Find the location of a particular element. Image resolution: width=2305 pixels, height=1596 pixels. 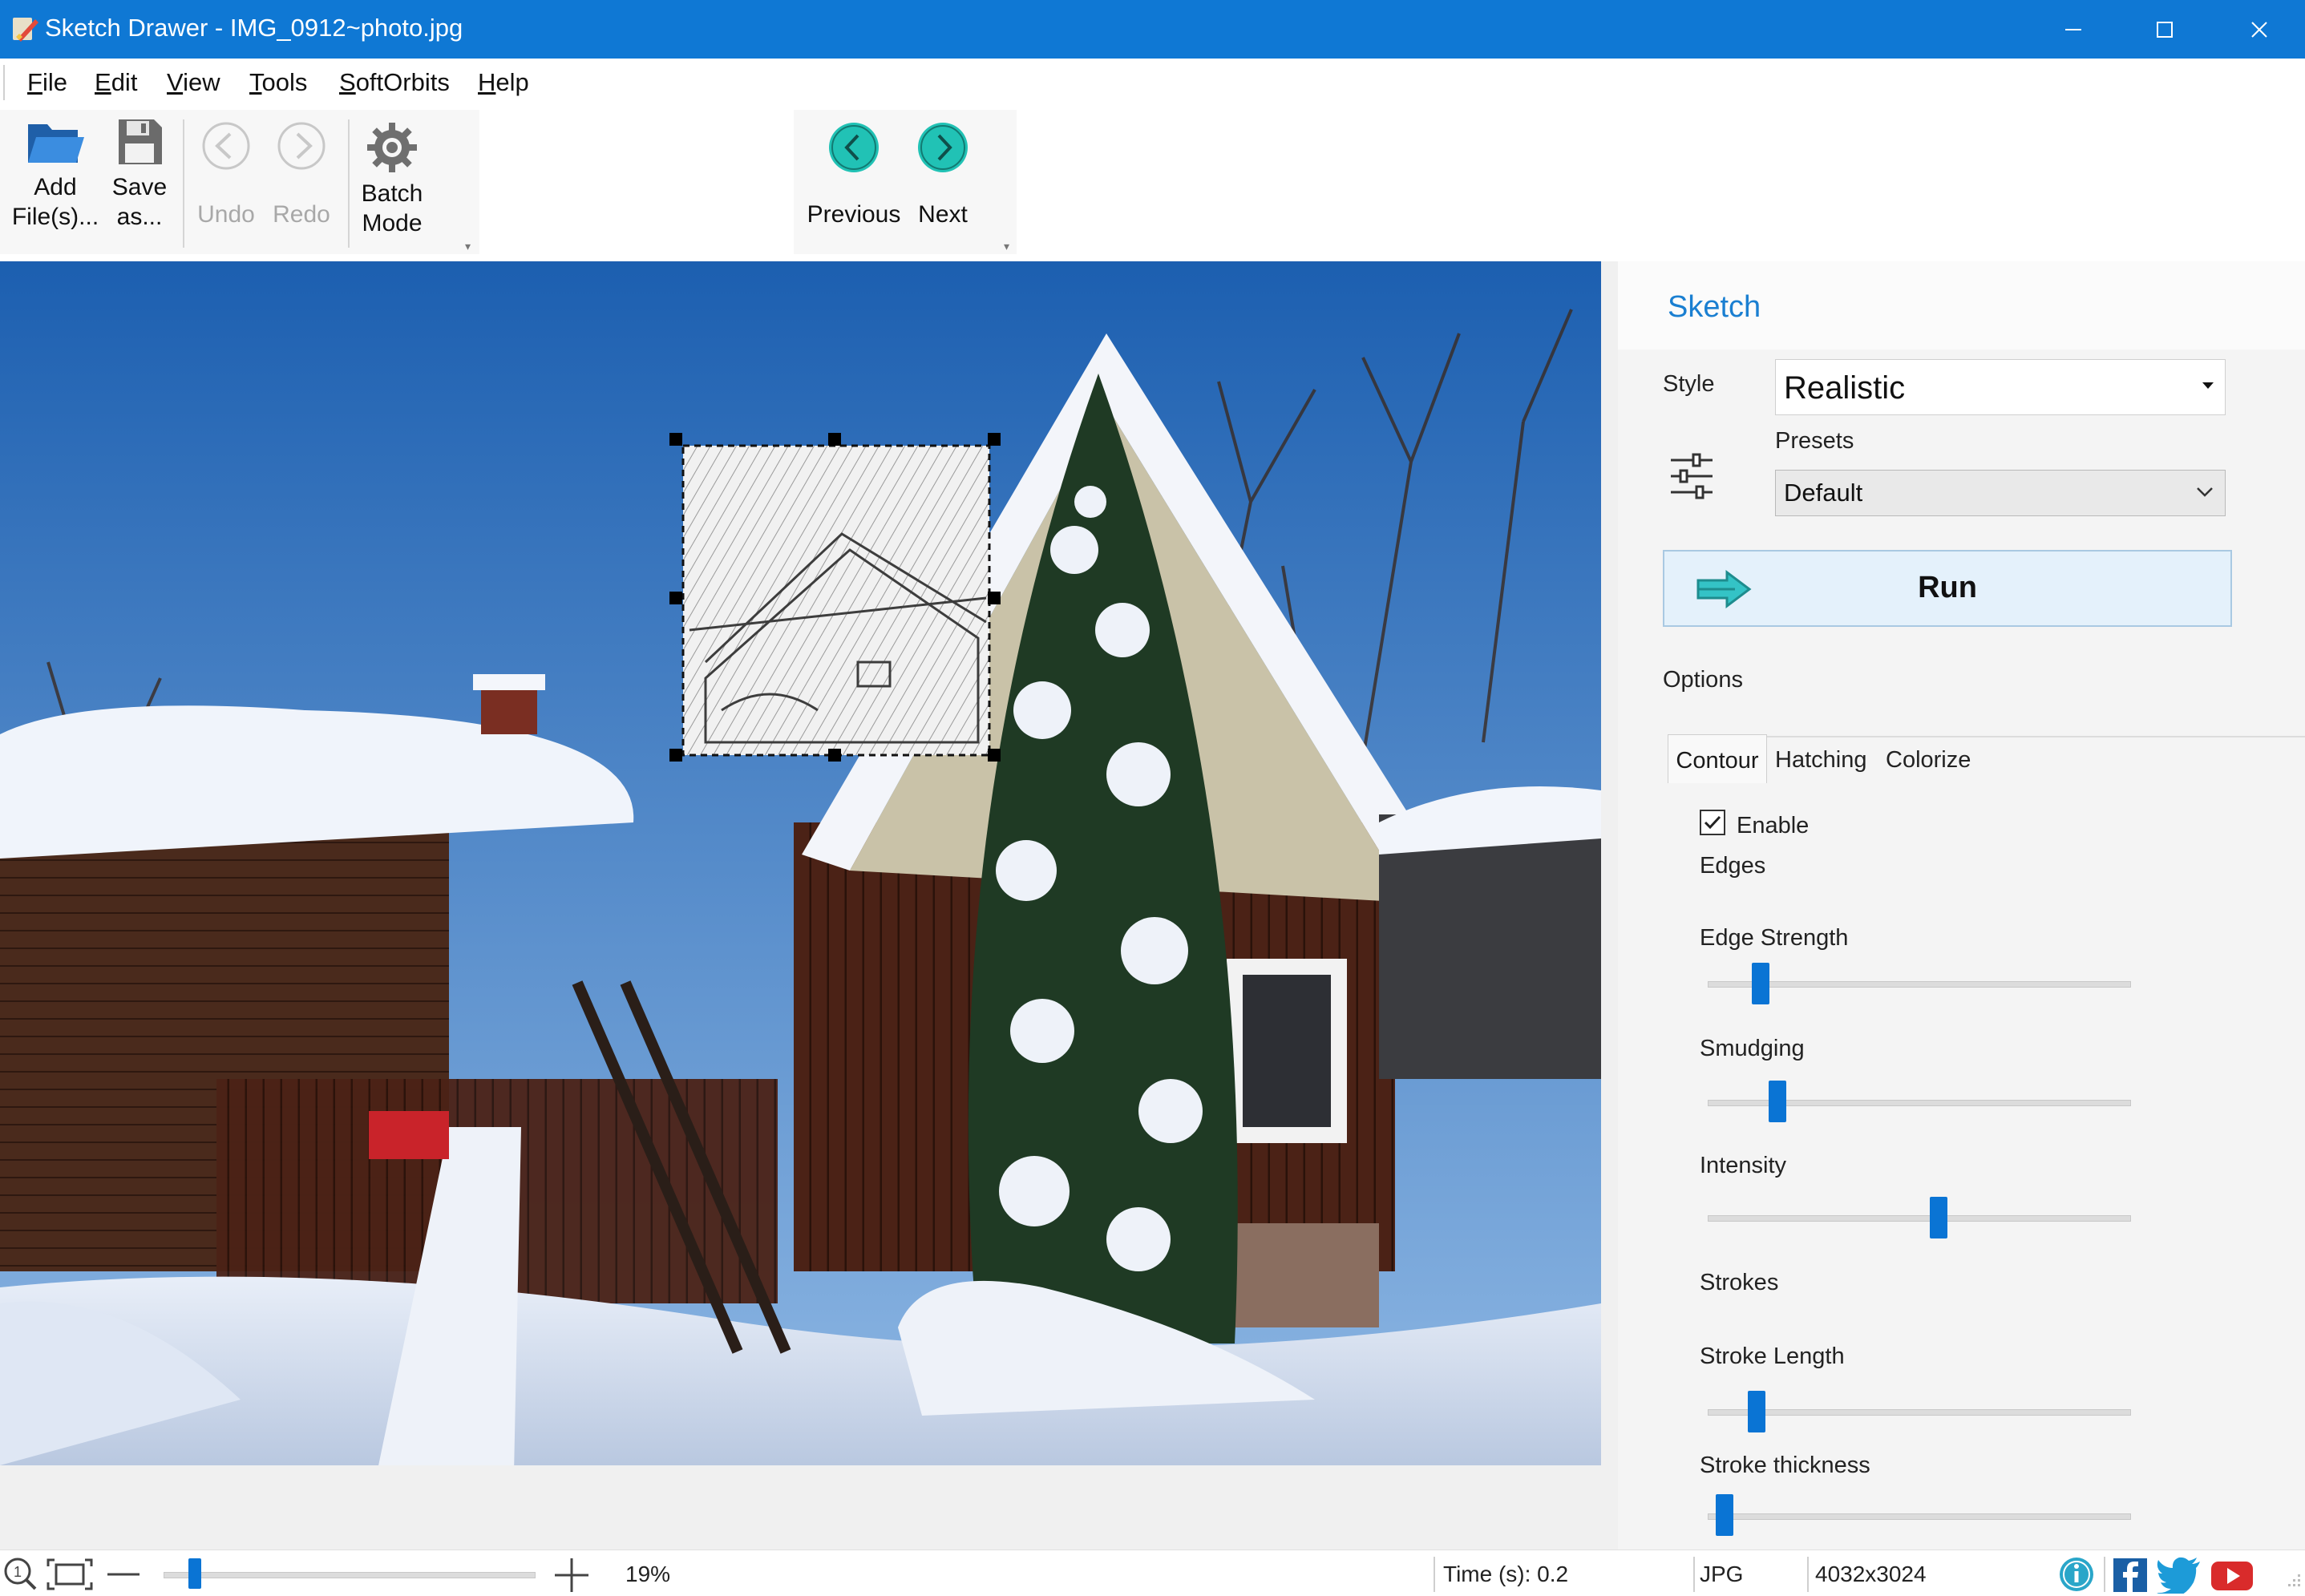

next-button: Next is located at coordinates (943, 175).